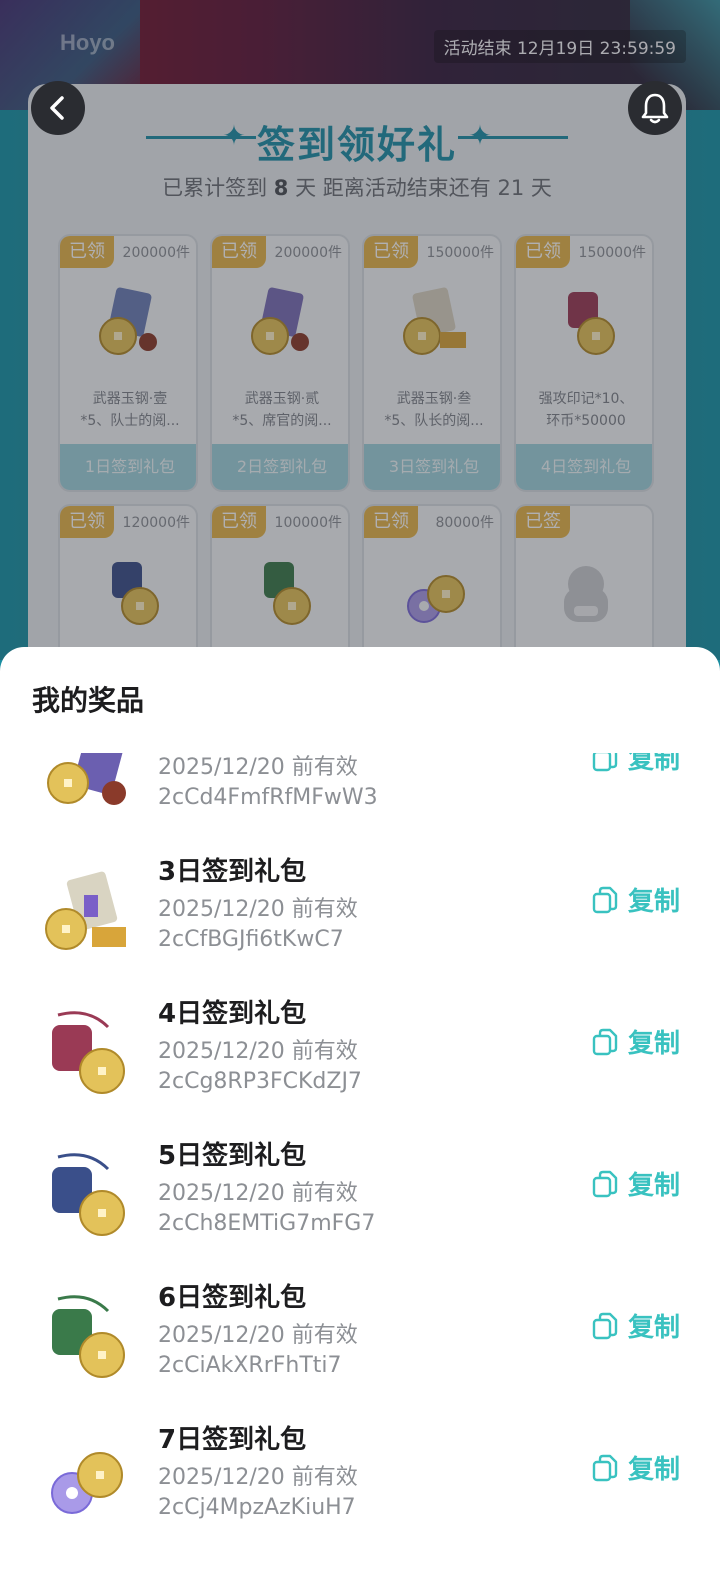 This screenshot has width=720, height=1588. Describe the element at coordinates (360, 1344) in the screenshot. I see `prize-item: 6日签到礼包 2025/12/20 前有效 2cCiAkXRrFhTti7 复制` at that location.